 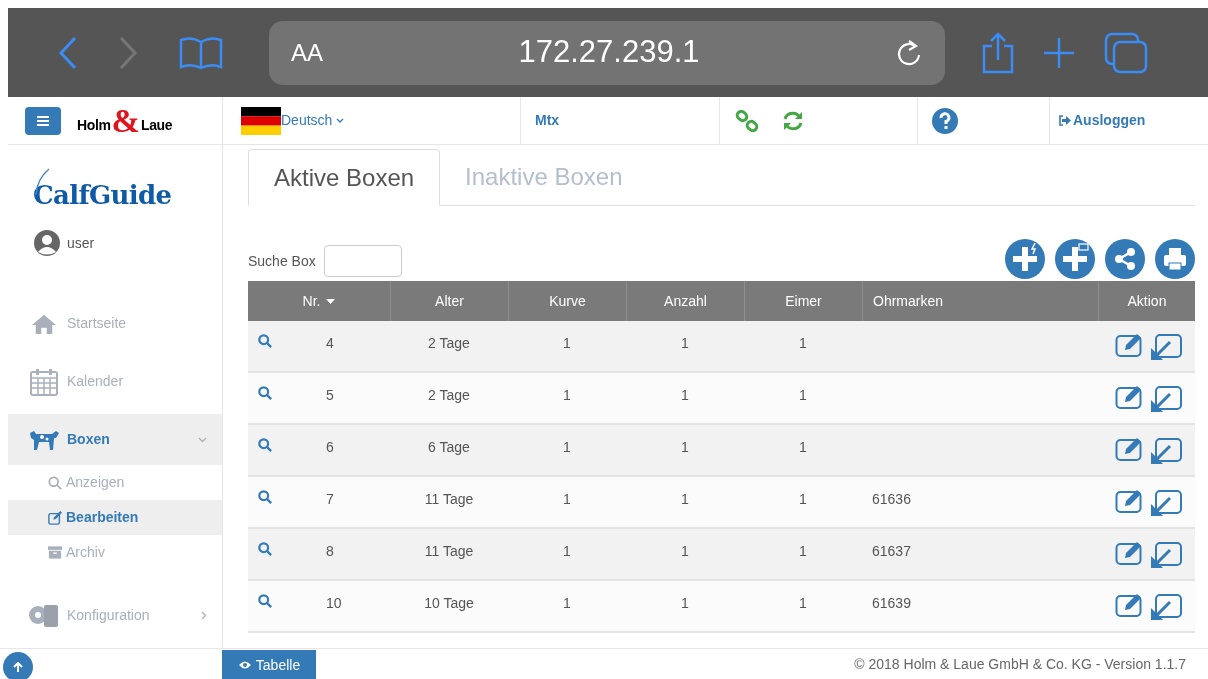 I want to click on link-icon, so click(x=747, y=120).